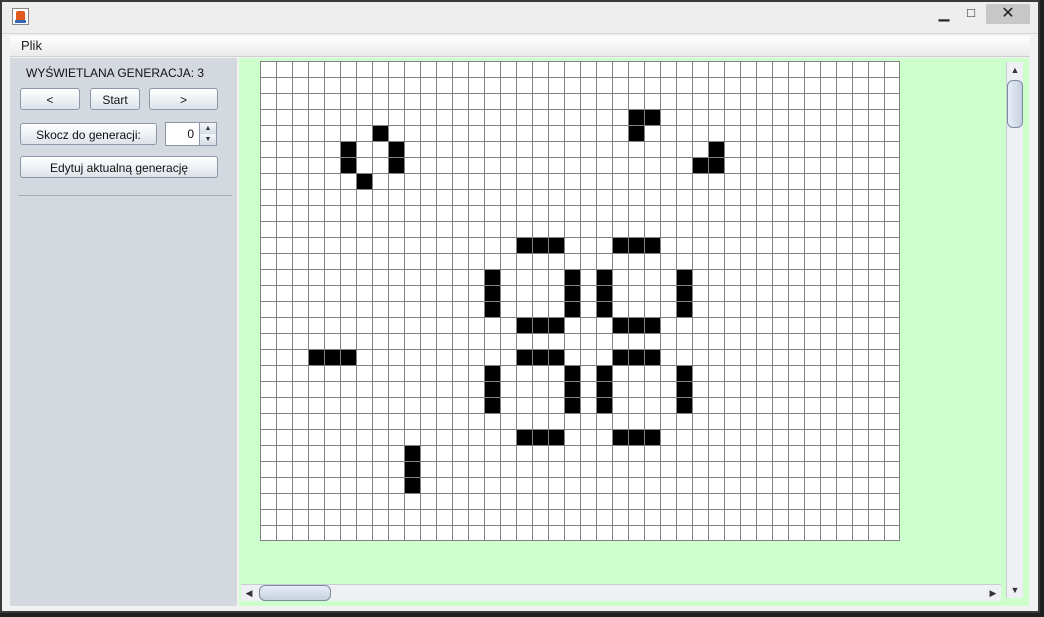 Image resolution: width=1044 pixels, height=617 pixels. I want to click on close-button: ✕, so click(1008, 14).